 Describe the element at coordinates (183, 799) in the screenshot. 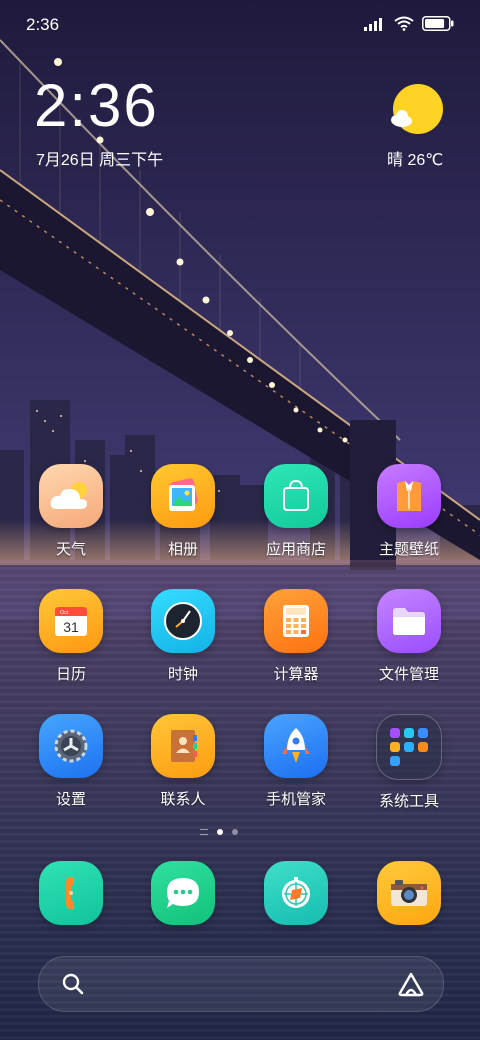

I see `app-label: 联系人` at that location.